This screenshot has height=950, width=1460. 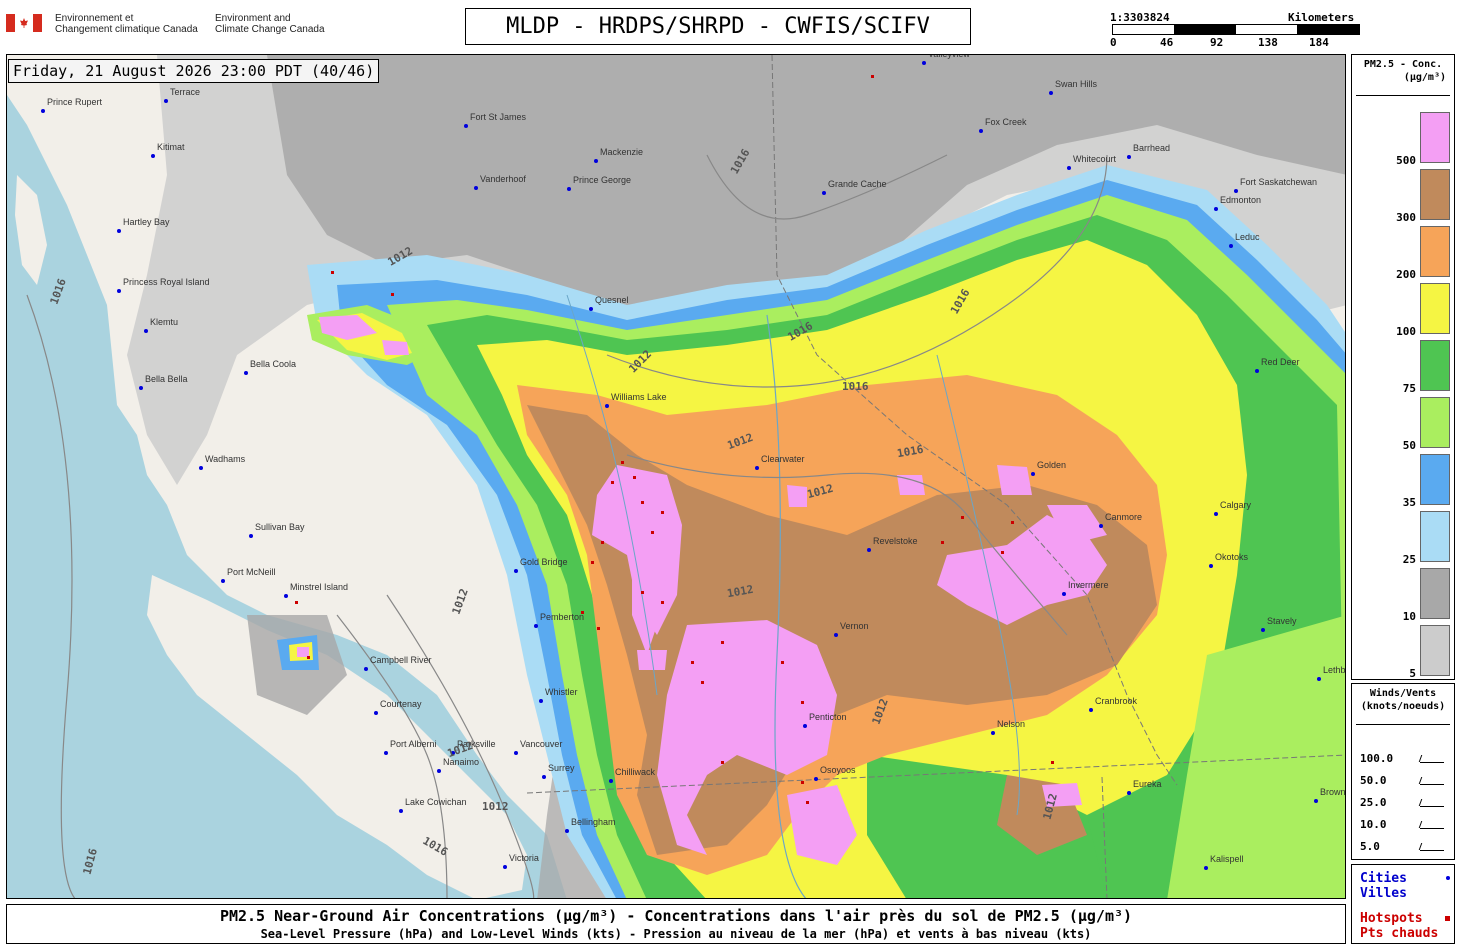 I want to click on scale-ratio: 1:3303824, so click(x=1140, y=17).